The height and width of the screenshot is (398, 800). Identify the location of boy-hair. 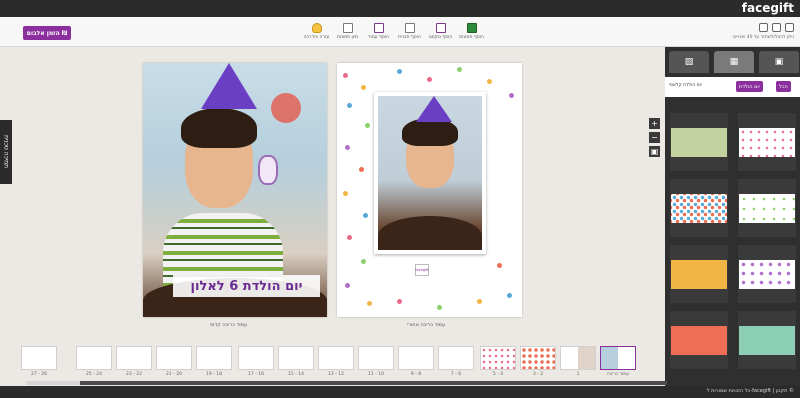
(219, 128).